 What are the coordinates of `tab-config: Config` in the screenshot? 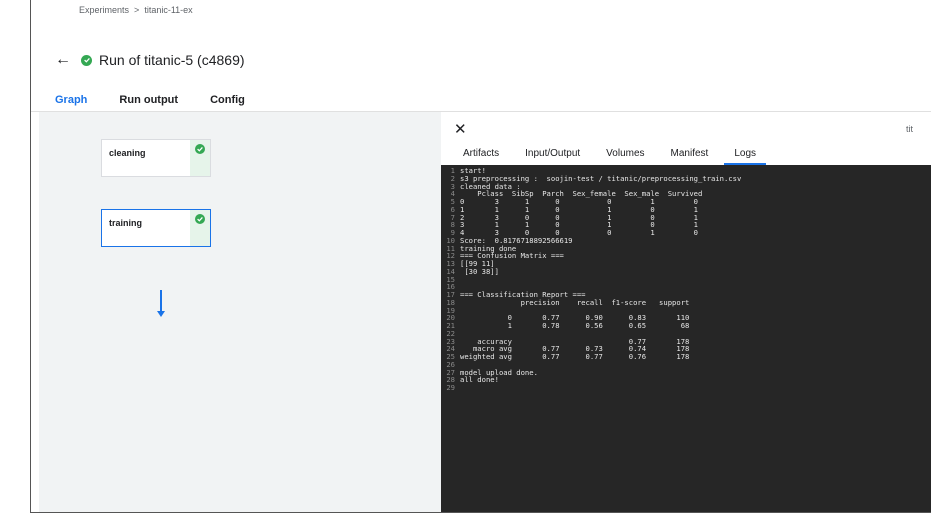 It's located at (227, 102).